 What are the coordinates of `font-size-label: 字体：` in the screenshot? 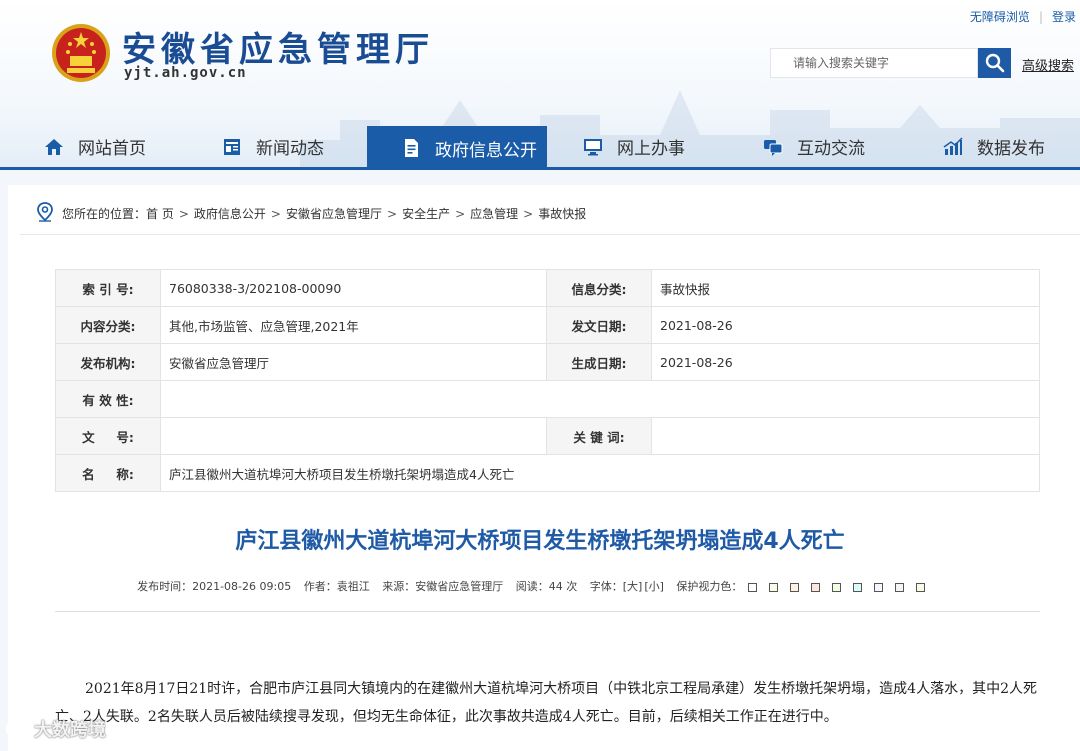 It's located at (606, 586).